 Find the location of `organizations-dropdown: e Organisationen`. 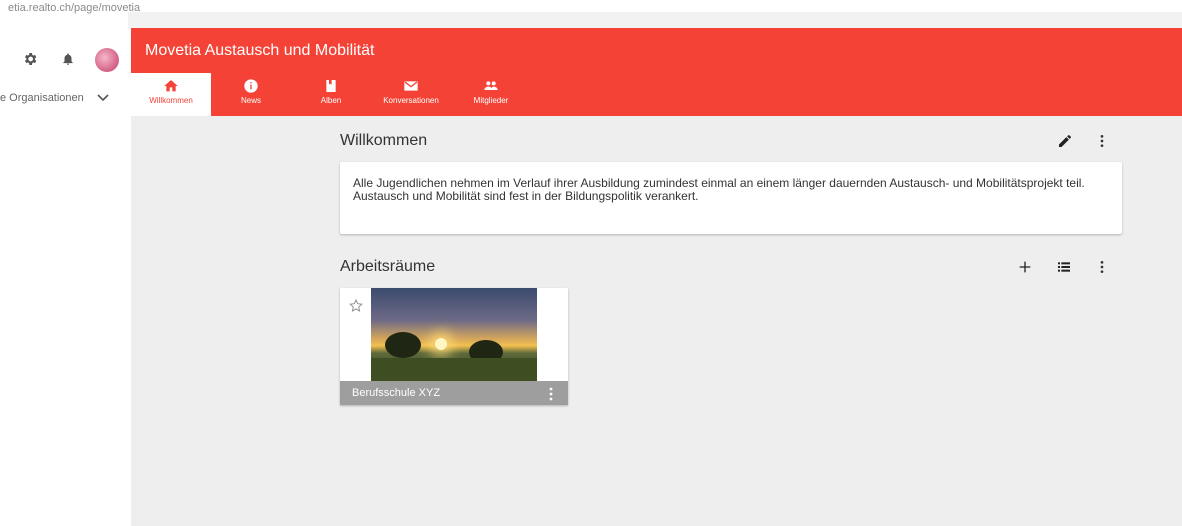

organizations-dropdown: e Organisationen is located at coordinates (62, 98).